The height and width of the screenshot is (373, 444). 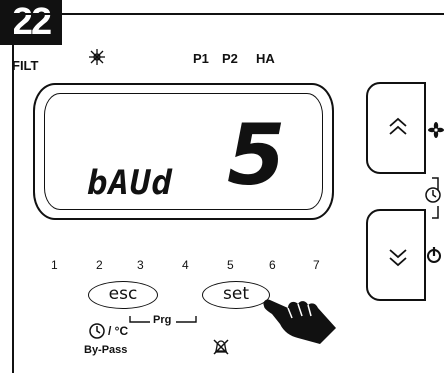 What do you see at coordinates (185, 265) in the screenshot?
I see `number-4: 4` at bounding box center [185, 265].